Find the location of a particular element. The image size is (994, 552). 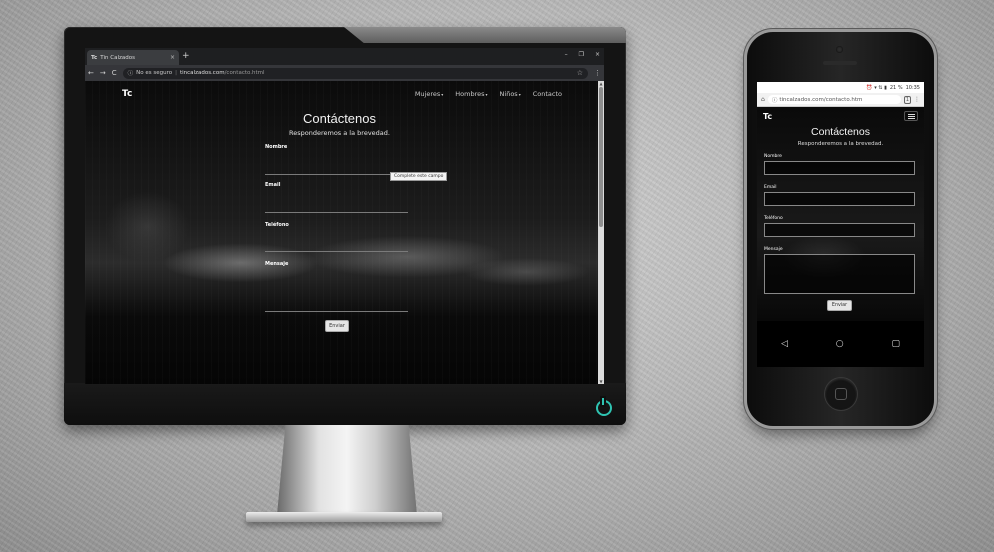

tab-bar: Tc Tin Calzados × + – ❐ × is located at coordinates (344, 56).